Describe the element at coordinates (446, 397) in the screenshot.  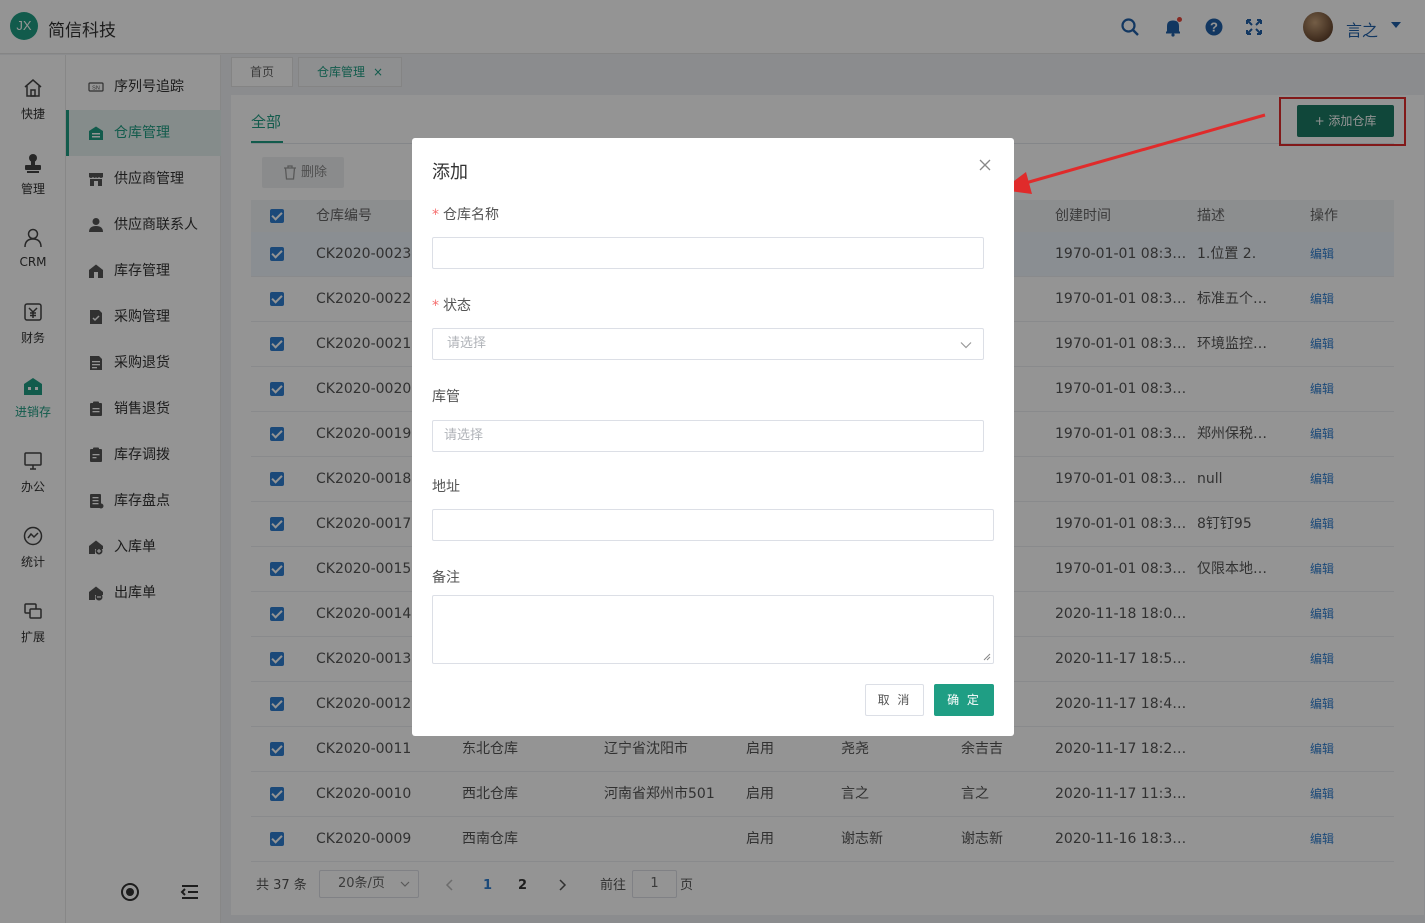
I see `field-label-keeper: 库管` at that location.